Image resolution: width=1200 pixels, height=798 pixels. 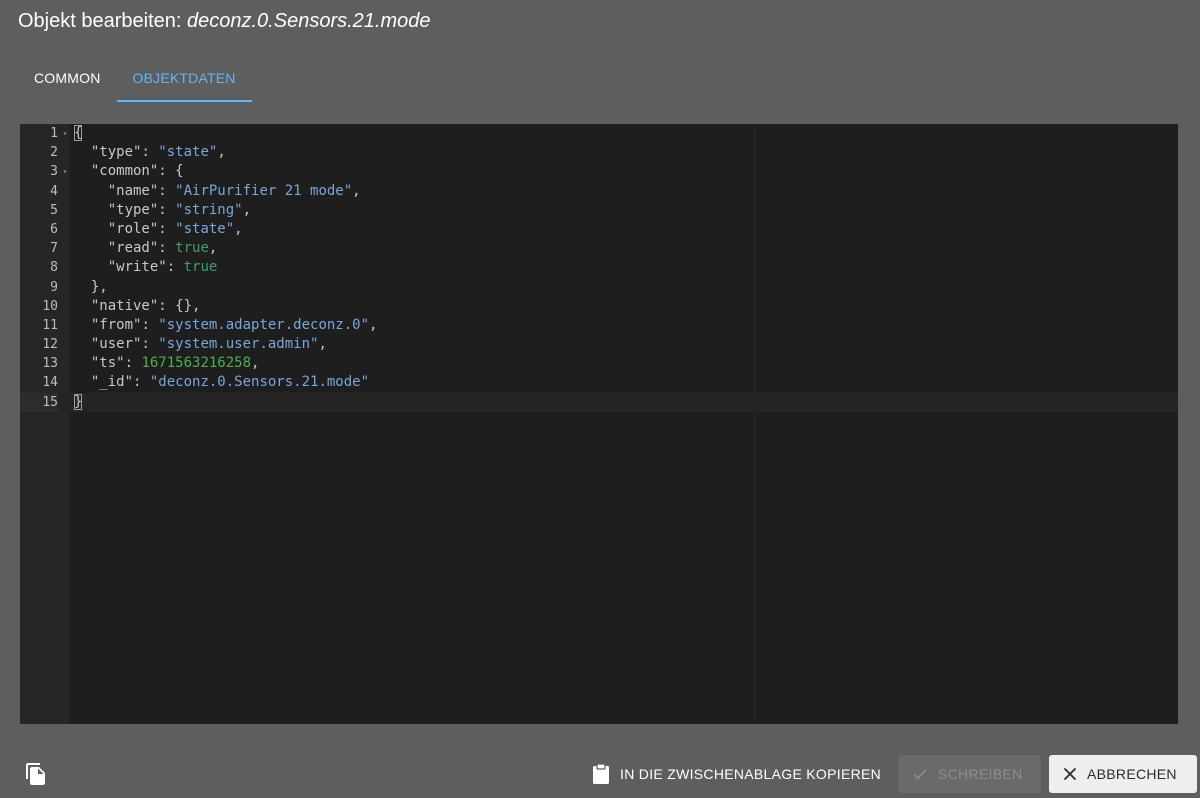 I want to click on line-number: 11, so click(x=50, y=325).